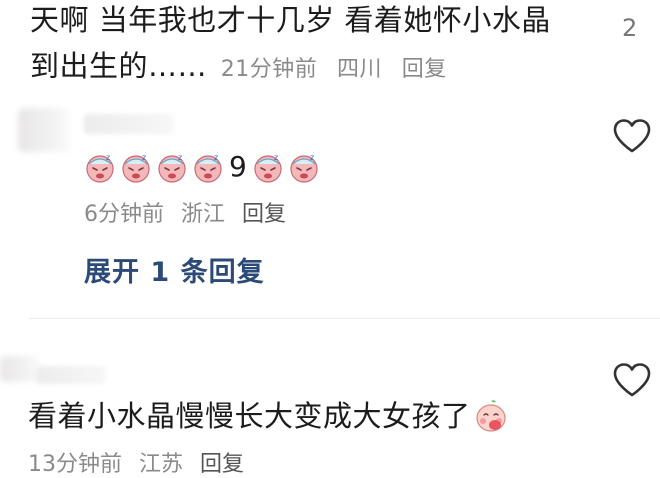  What do you see at coordinates (630, 28) in the screenshot?
I see `like-count: 2` at bounding box center [630, 28].